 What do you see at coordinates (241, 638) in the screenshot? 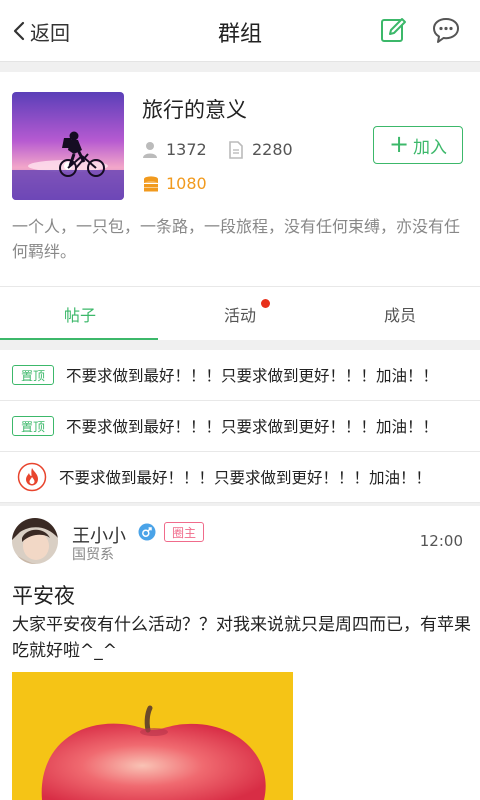
I see `post-body: 大家平安夜有什么活动？？对我来说就只是周四而已，有苹果吃就好啦^_^` at bounding box center [241, 638].